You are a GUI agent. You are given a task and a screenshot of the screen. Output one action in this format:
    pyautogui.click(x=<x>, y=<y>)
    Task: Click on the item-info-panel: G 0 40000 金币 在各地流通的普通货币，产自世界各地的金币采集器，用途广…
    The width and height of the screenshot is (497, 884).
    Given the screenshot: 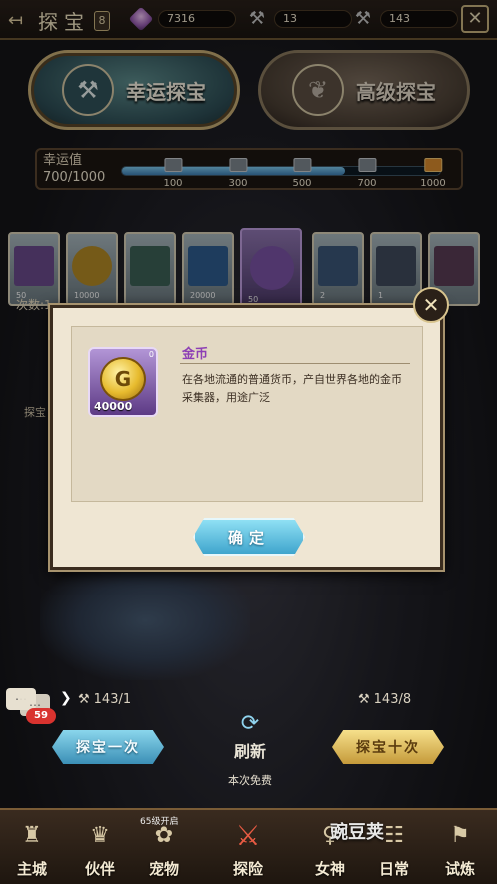 What is the action you would take?
    pyautogui.click(x=247, y=414)
    